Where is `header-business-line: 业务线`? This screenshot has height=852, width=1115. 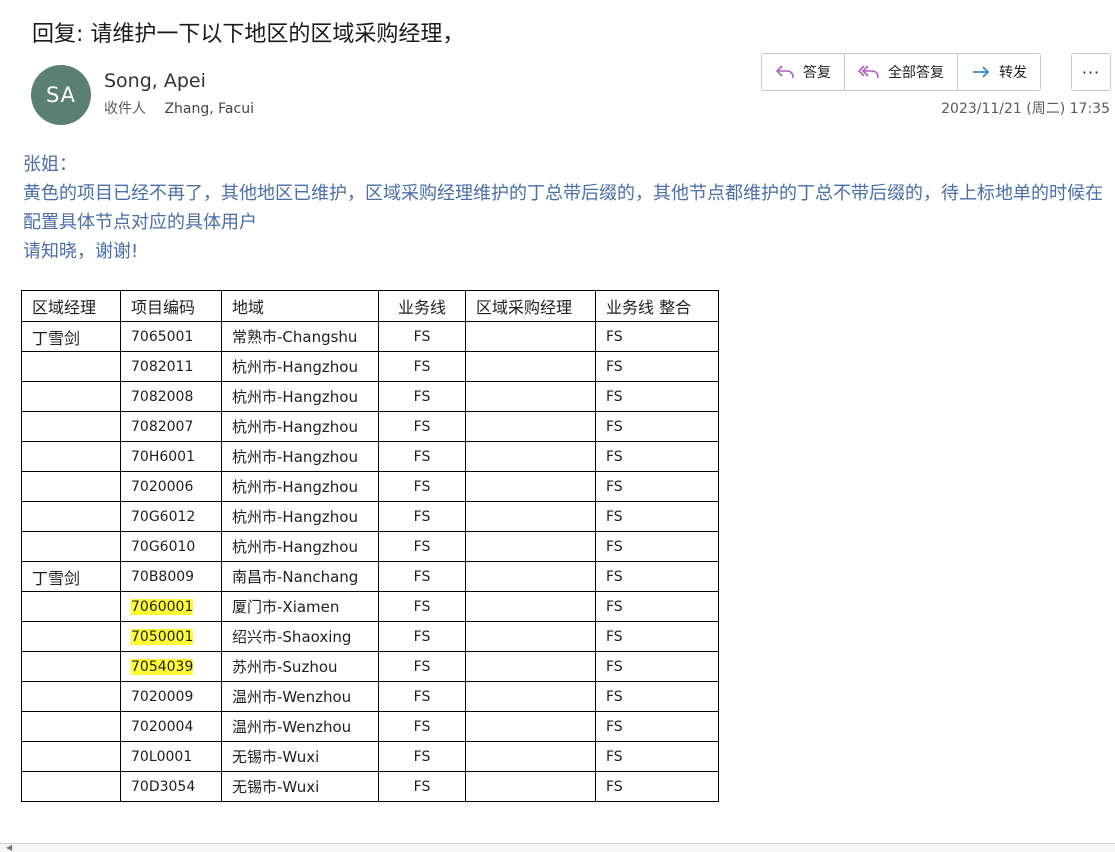 header-business-line: 业务线 is located at coordinates (422, 306).